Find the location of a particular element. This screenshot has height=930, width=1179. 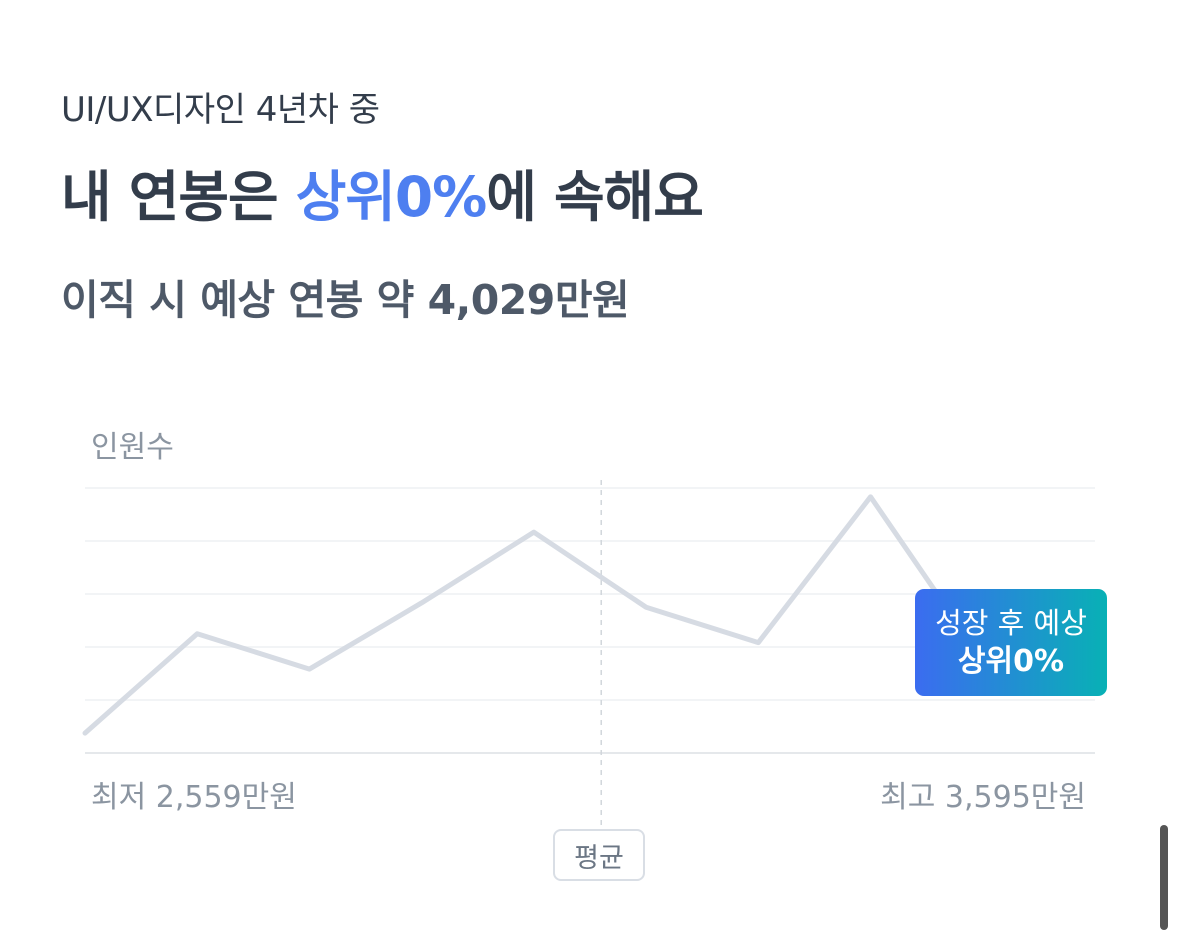

scrollbar is located at coordinates (1164, 877).